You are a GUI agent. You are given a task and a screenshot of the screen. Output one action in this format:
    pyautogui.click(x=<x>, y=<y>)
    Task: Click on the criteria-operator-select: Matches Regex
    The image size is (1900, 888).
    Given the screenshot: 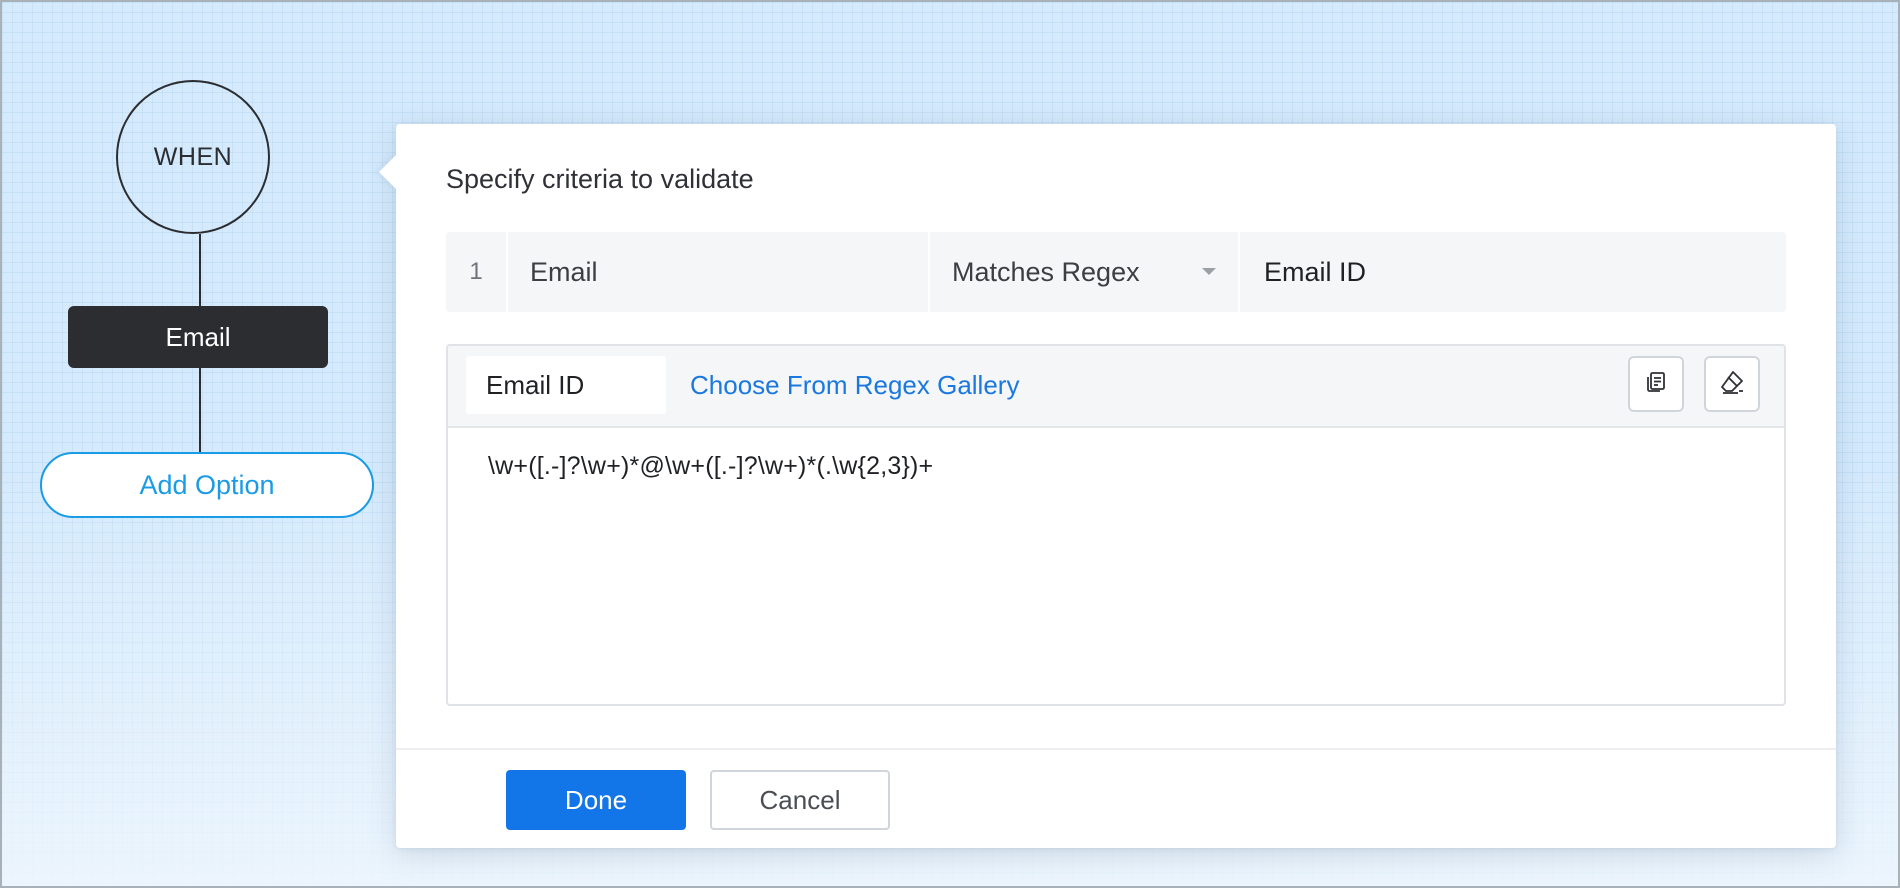 What is the action you would take?
    pyautogui.click(x=1085, y=272)
    